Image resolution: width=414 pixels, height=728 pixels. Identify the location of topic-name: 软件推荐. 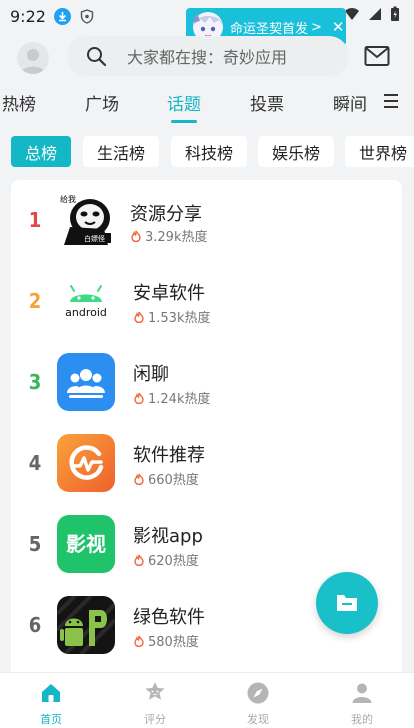
(169, 455).